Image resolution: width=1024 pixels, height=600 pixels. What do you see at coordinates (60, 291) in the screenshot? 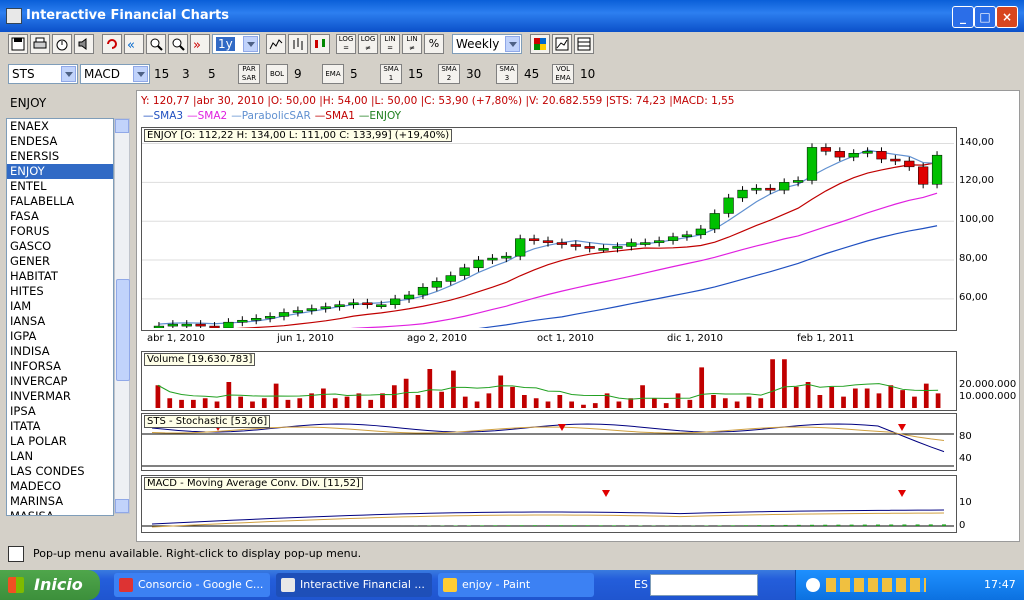
I see `symbol-list-item: HITES` at bounding box center [60, 291].